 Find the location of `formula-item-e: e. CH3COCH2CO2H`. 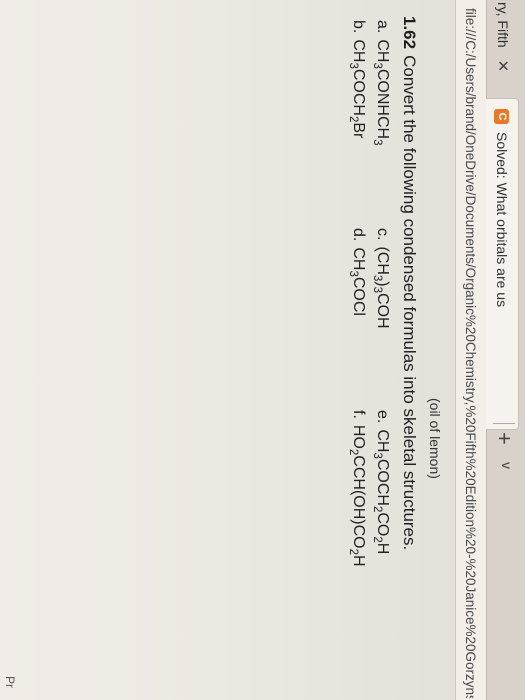

formula-item-e: e. CH3COCH2CO2H is located at coordinates (381, 482).